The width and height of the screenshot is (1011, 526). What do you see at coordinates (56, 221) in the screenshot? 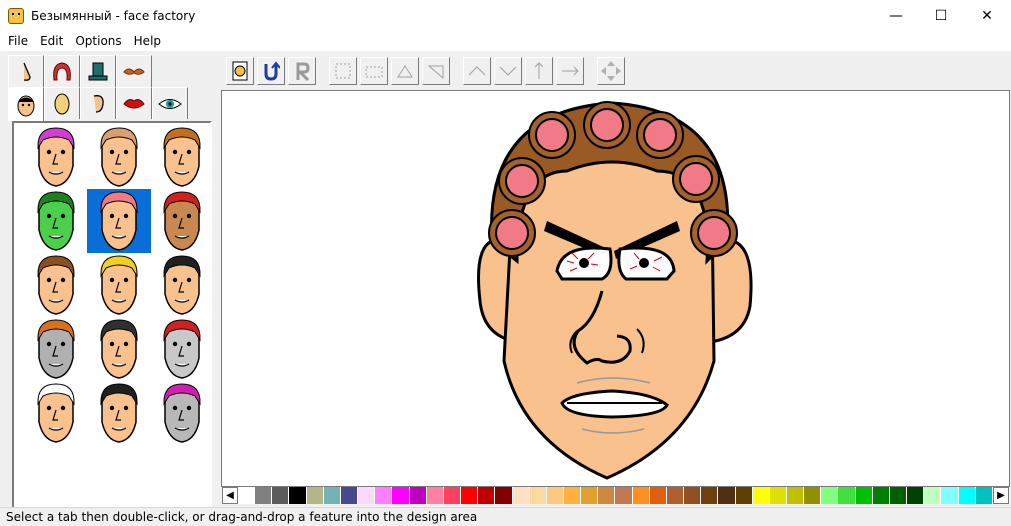
I see `gallery-face-green-elf` at bounding box center [56, 221].